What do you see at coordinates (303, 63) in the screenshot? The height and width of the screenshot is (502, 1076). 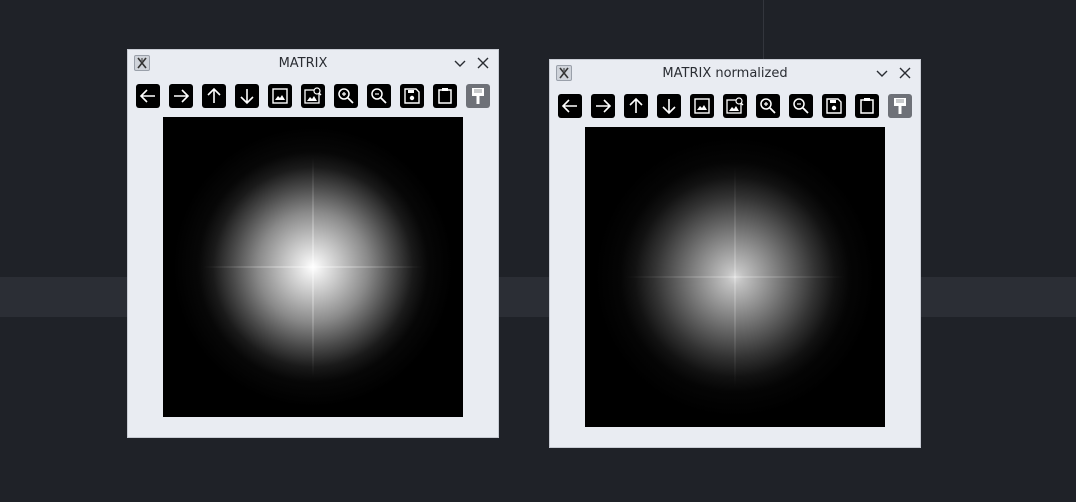 I see `window-title: MATRIX` at bounding box center [303, 63].